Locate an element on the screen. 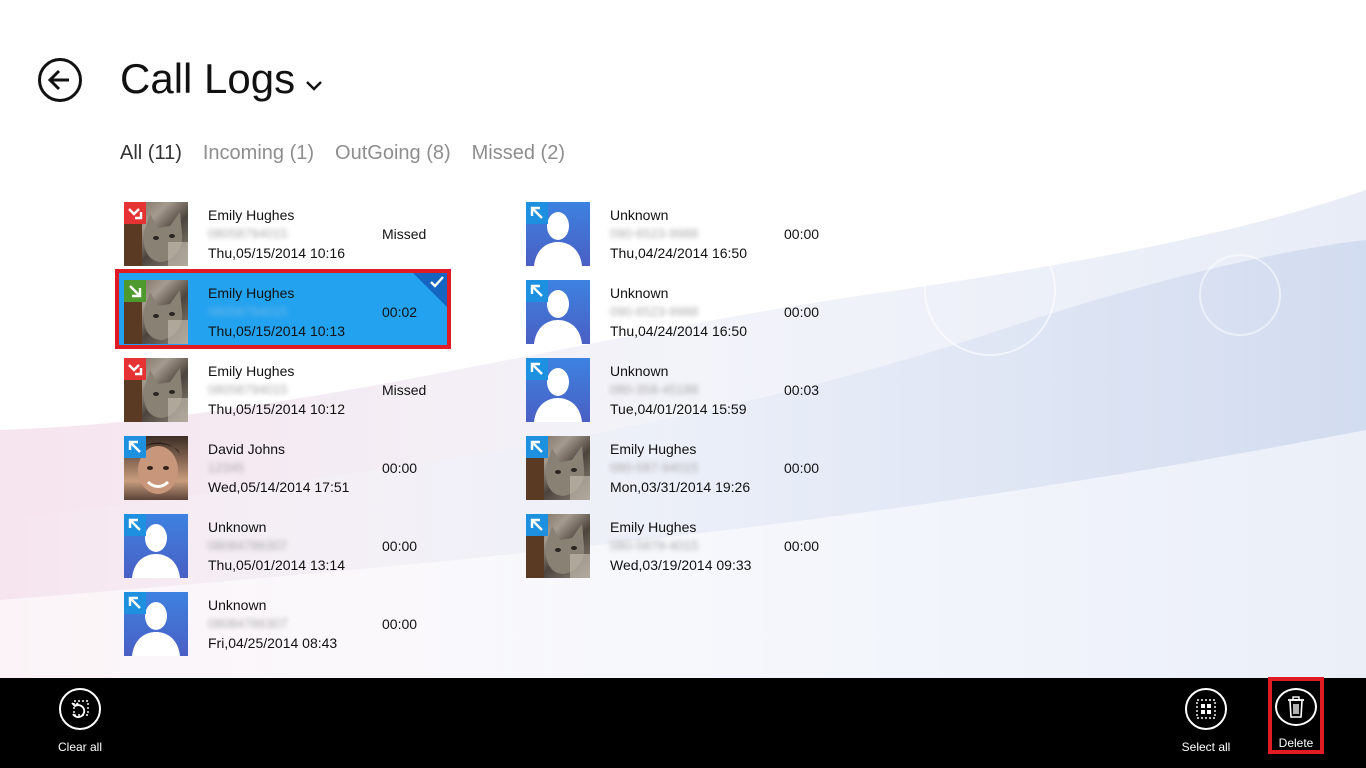  call-duration: 00:02 is located at coordinates (400, 312).